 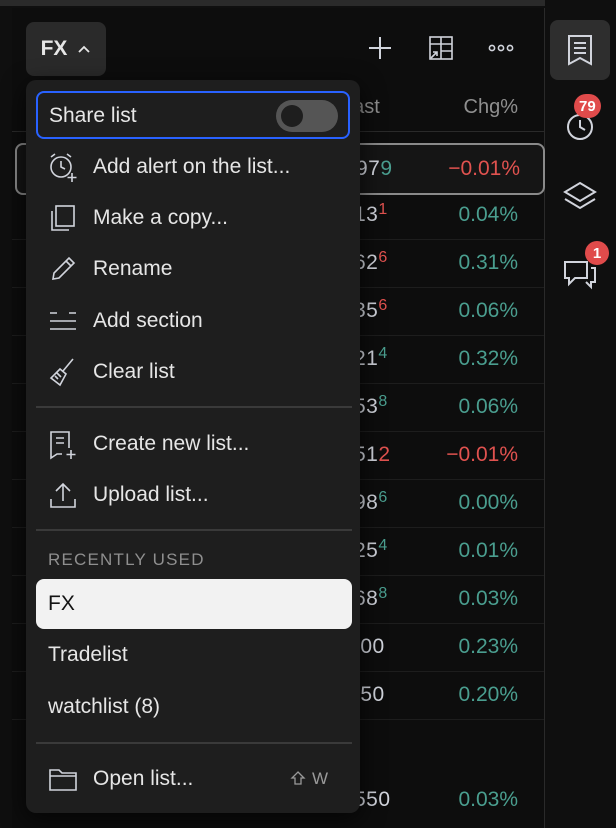 I want to click on more-horizontal-icon, so click(x=501, y=48).